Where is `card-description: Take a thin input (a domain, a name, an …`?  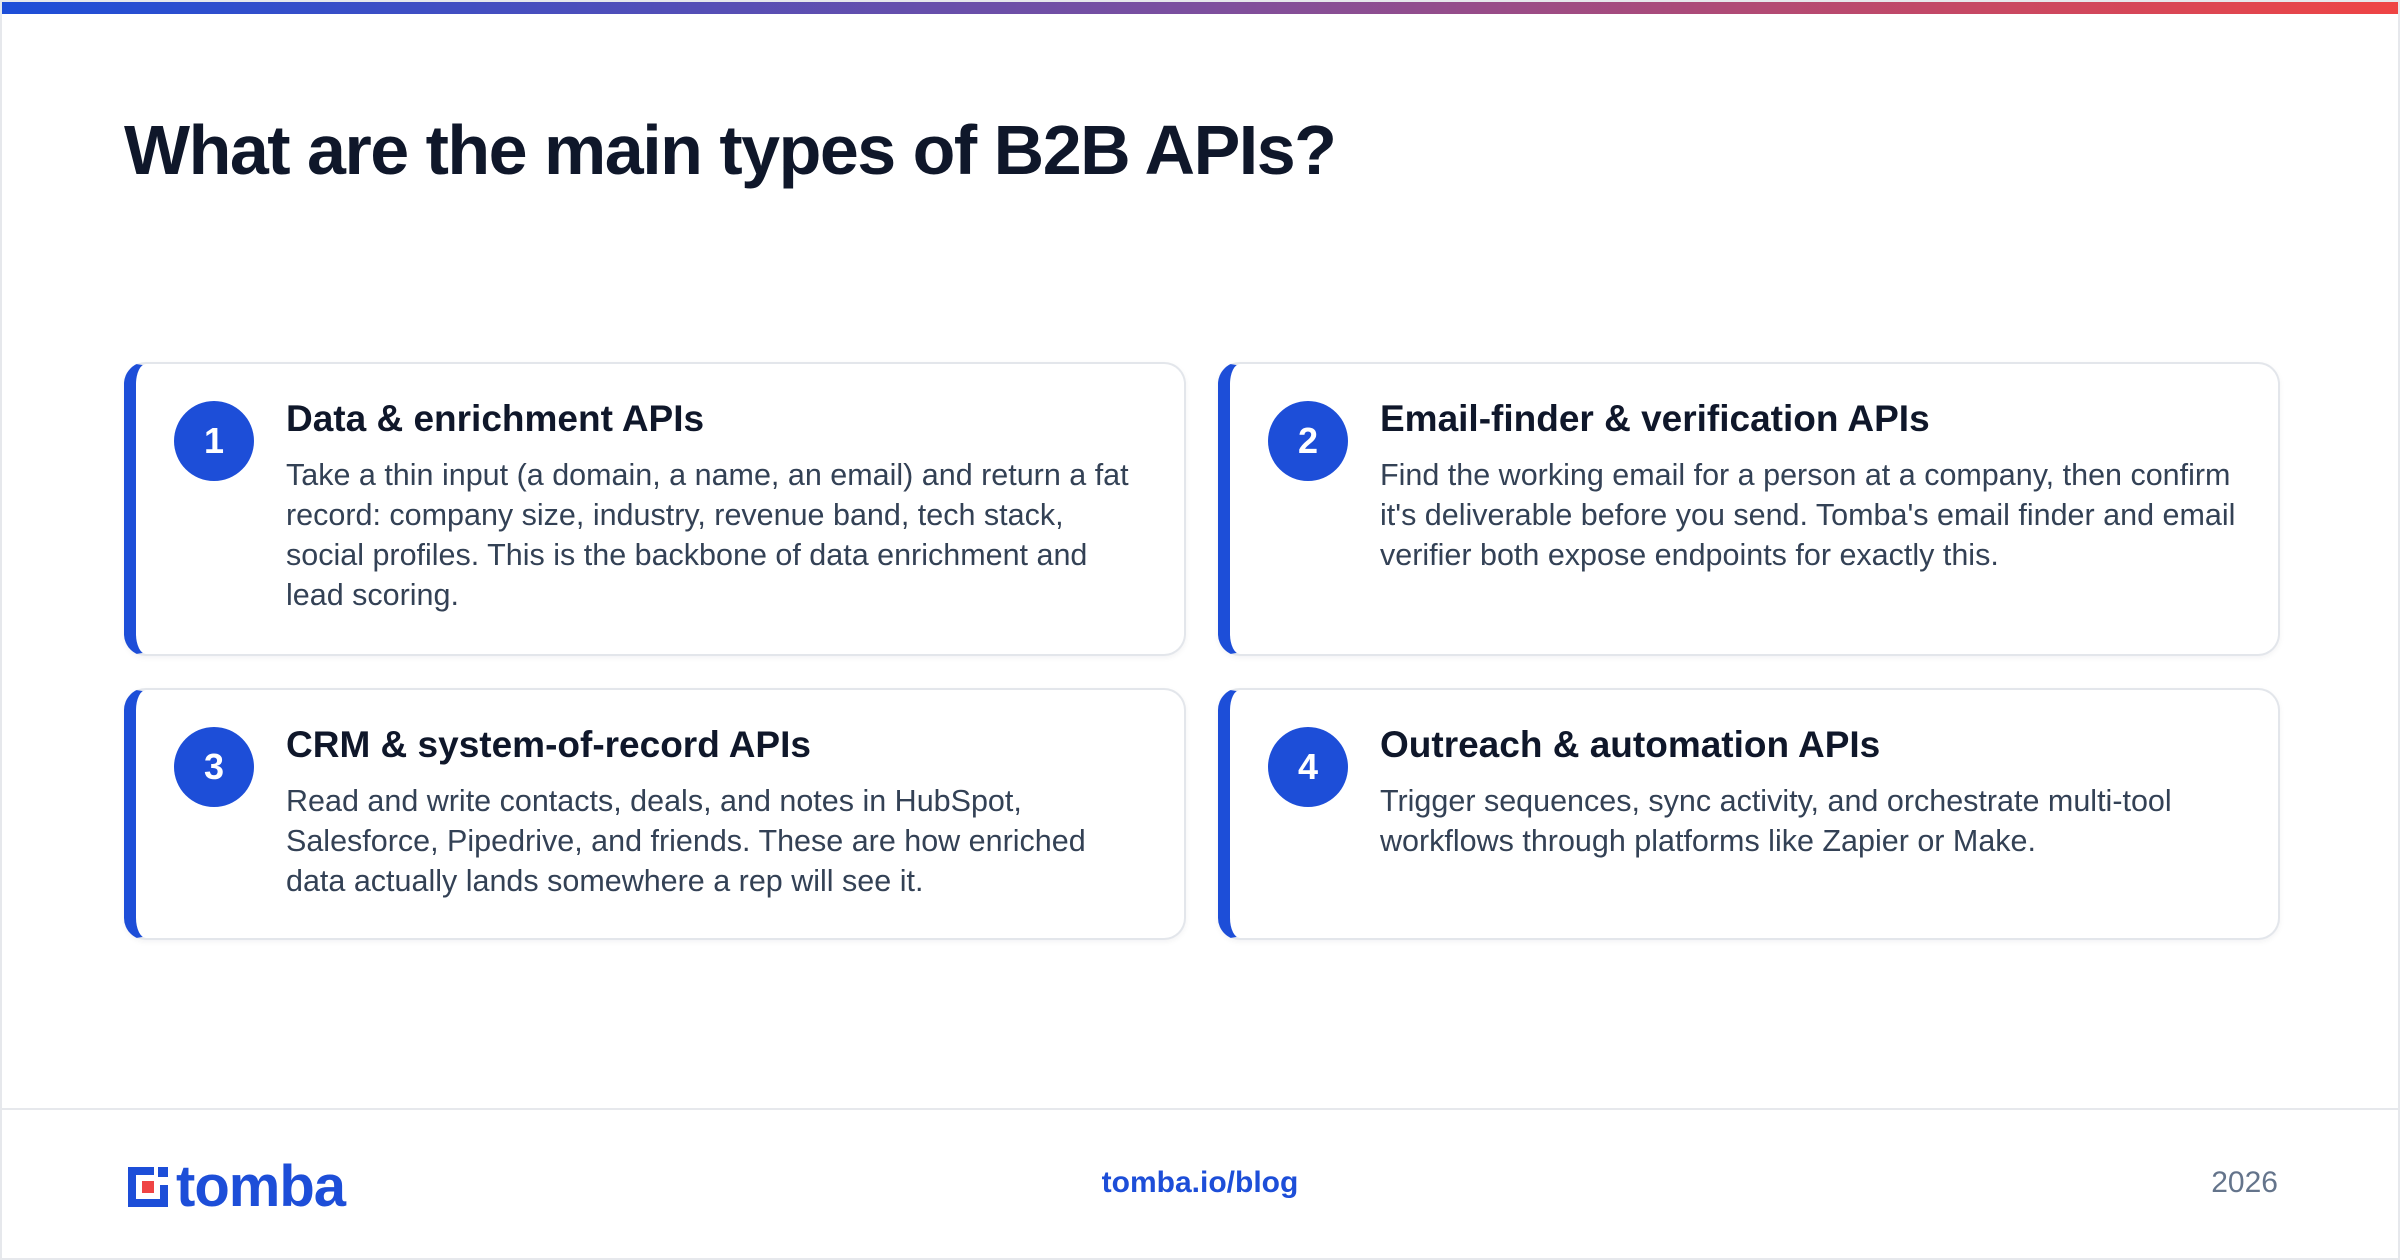
card-description: Take a thin input (a domain, a name, an … is located at coordinates (707, 534).